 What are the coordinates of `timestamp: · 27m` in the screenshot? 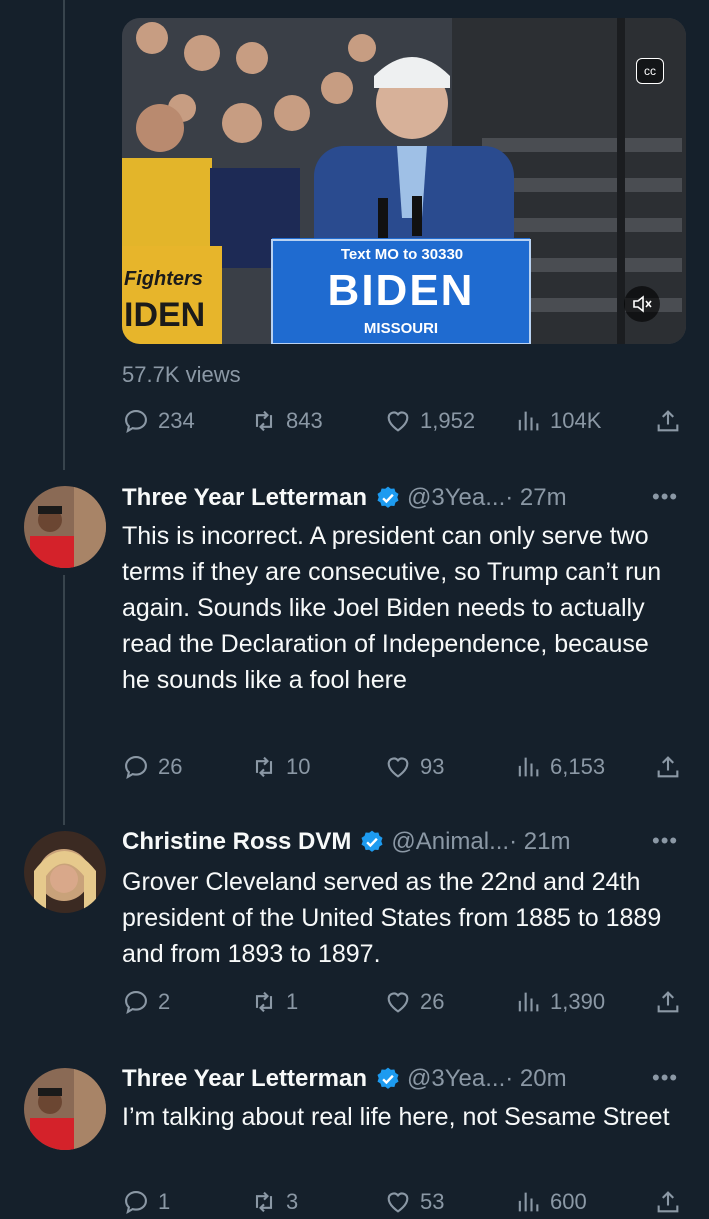 It's located at (535, 498).